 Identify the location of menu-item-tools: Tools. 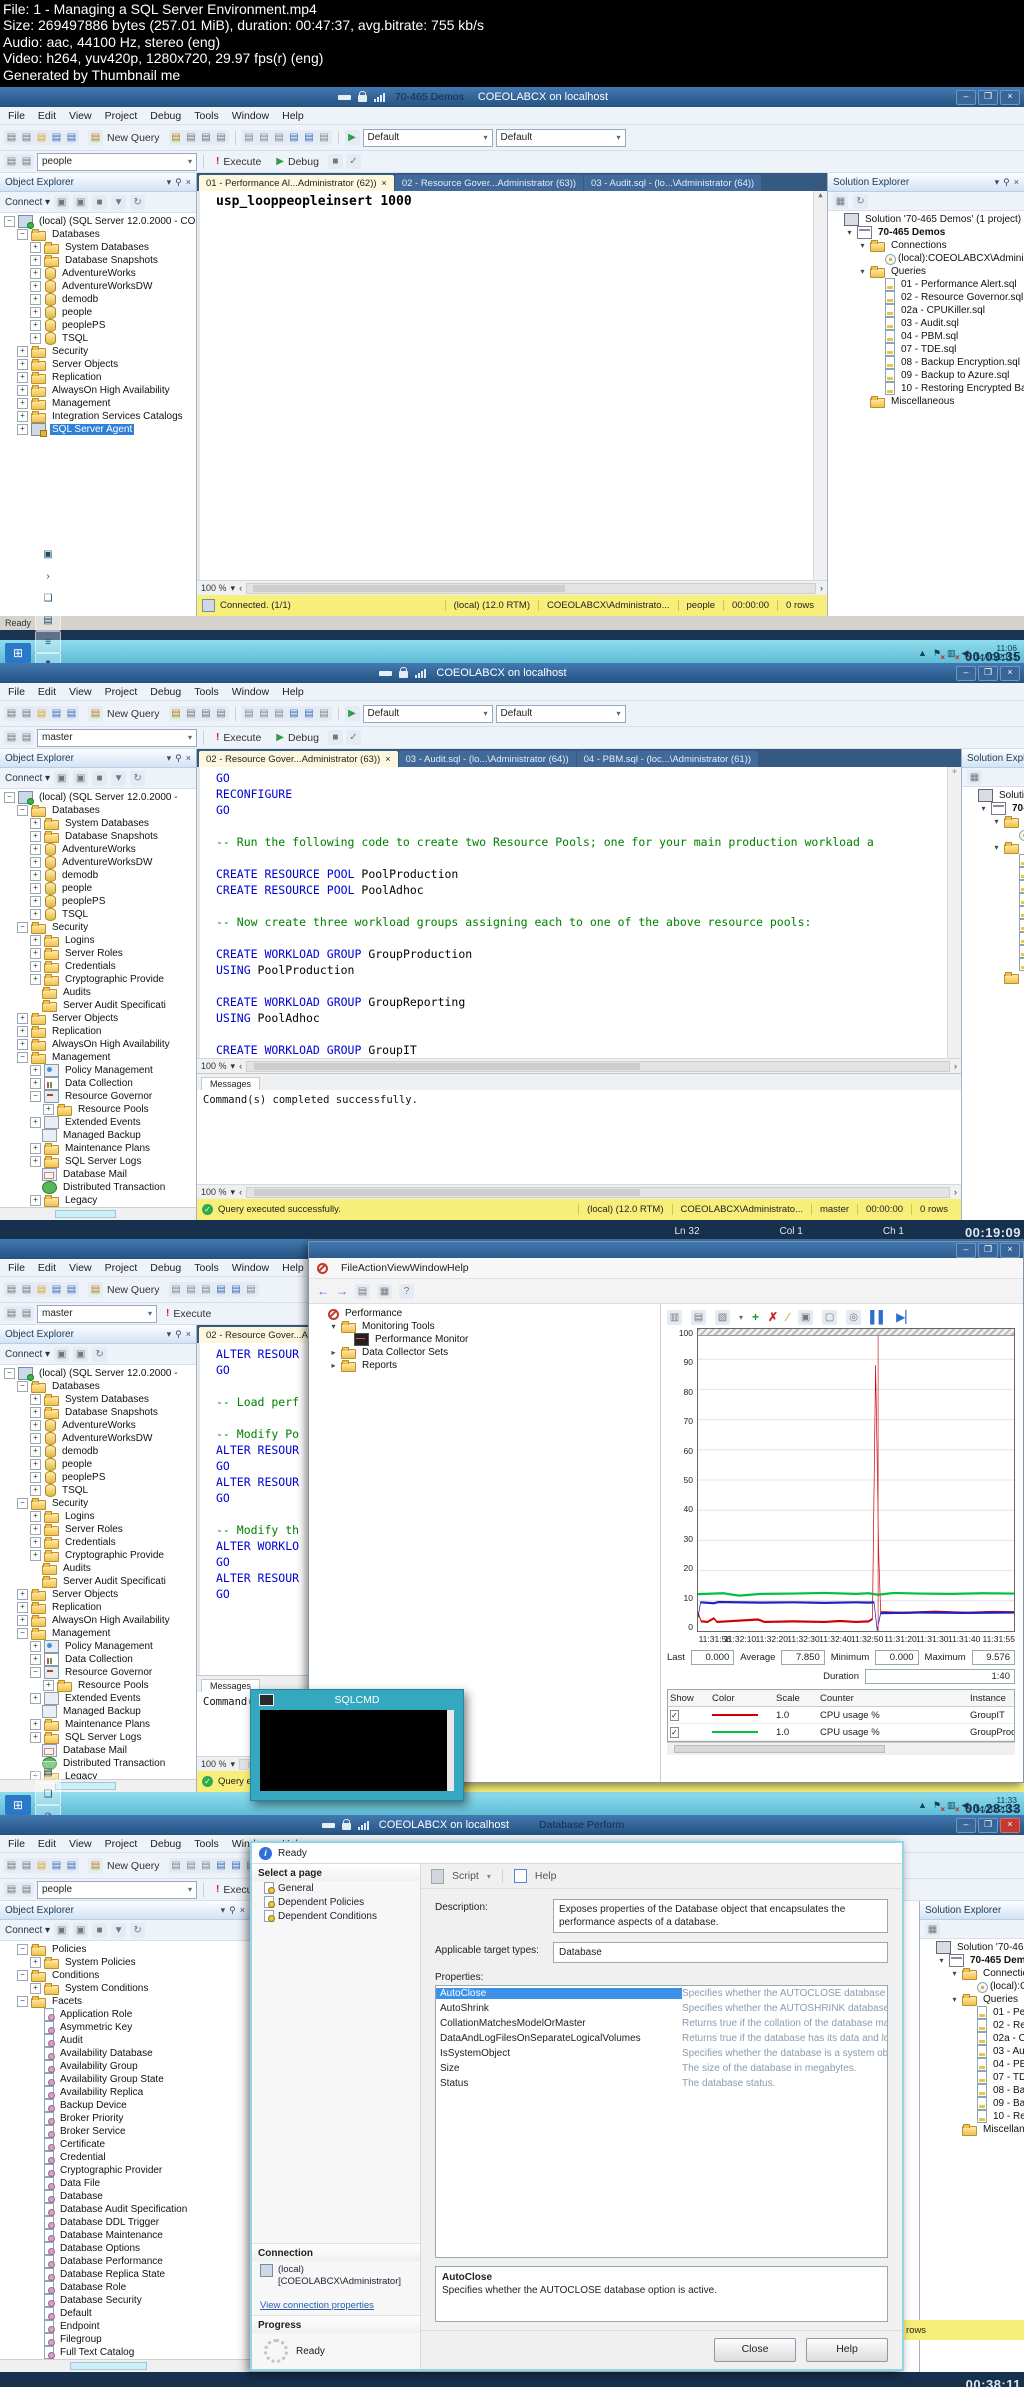
(206, 1844).